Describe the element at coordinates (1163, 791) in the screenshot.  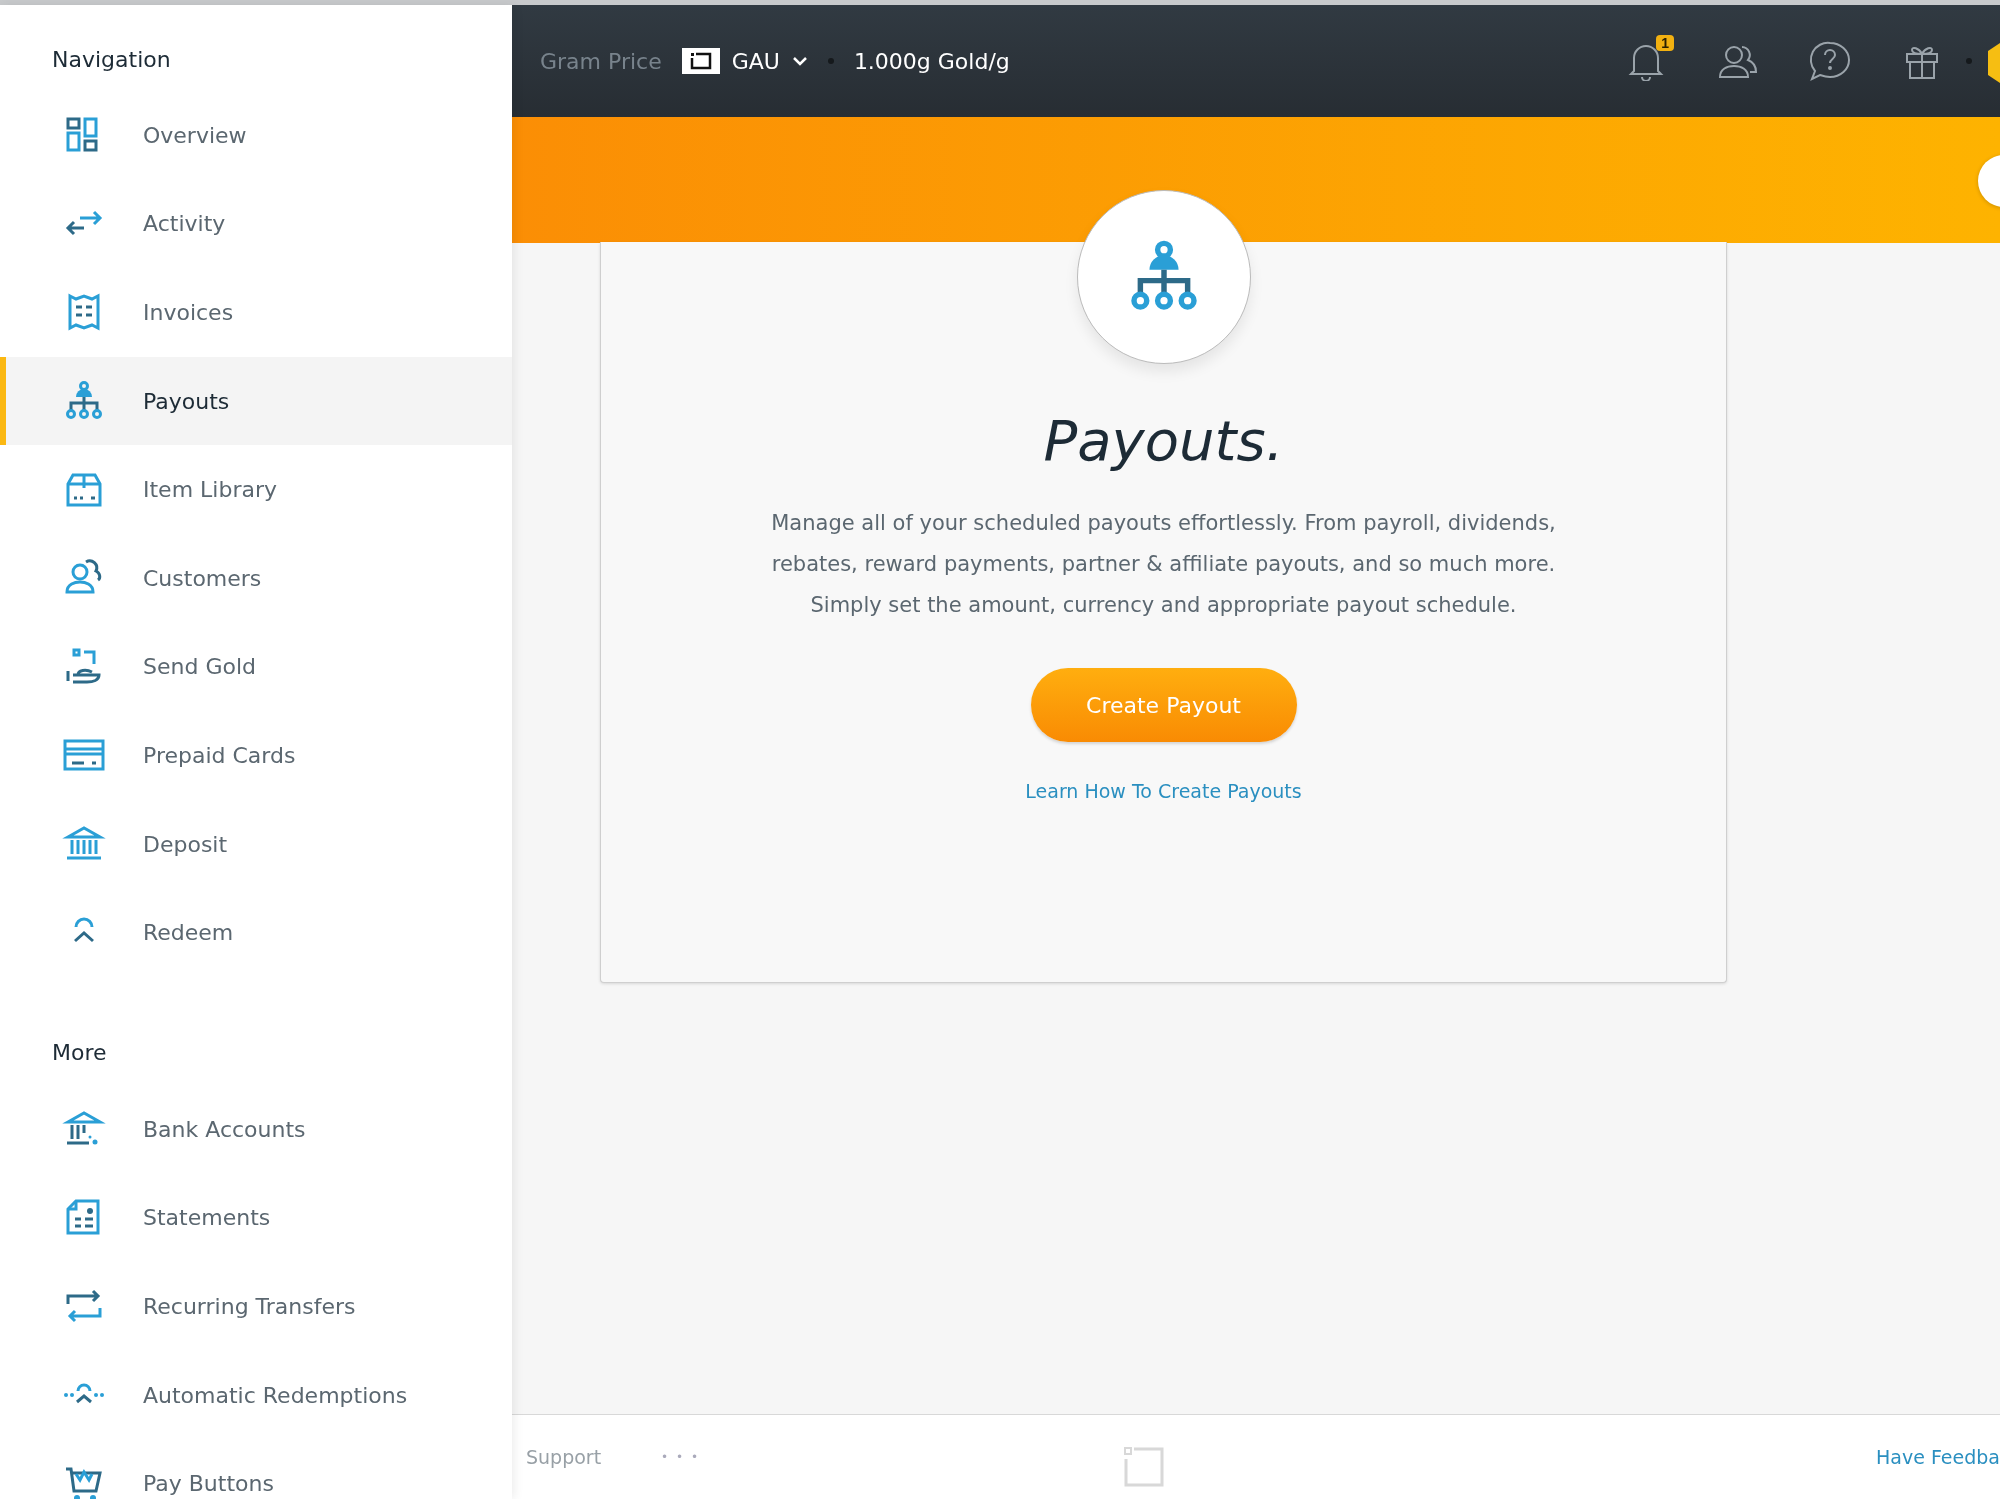
I see `help-link: Learn How To Create Payouts` at that location.